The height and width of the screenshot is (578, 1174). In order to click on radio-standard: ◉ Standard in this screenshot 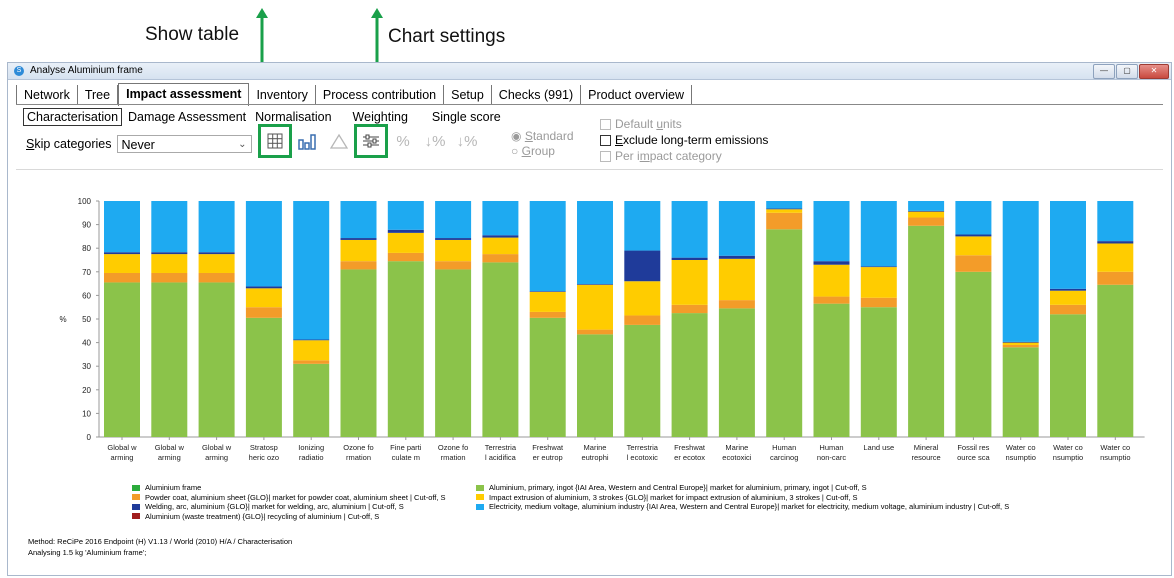, I will do `click(542, 136)`.